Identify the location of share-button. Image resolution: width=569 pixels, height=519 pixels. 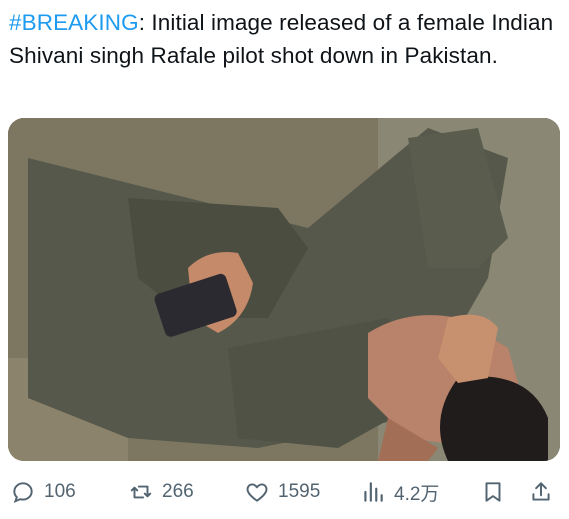
(541, 492).